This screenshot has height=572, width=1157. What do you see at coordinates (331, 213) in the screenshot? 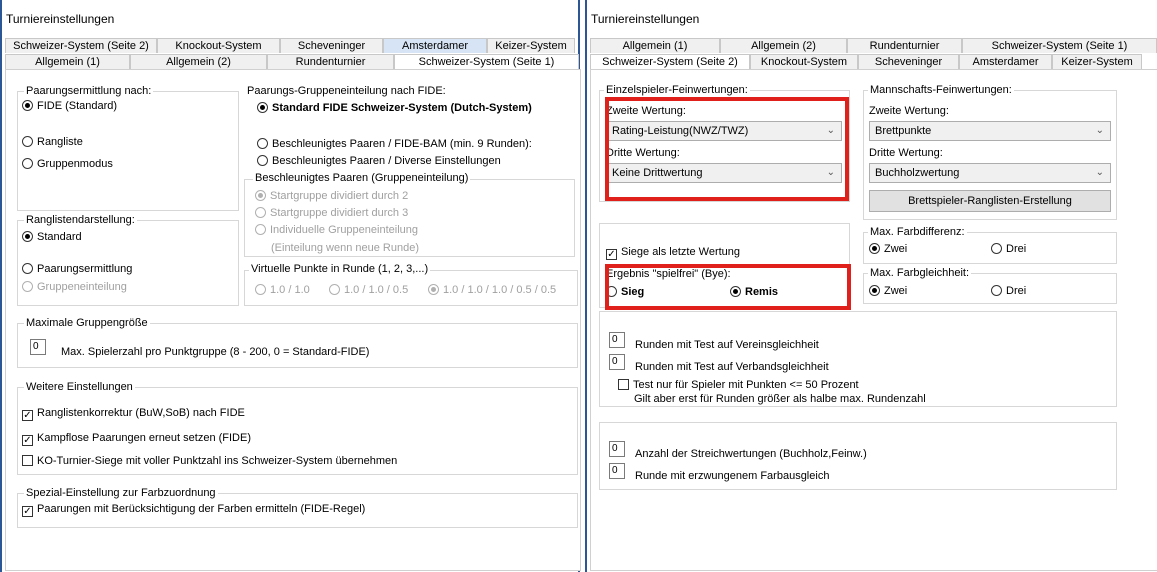
I see `radio-div-3: Startgruppe dividiert durch 3` at bounding box center [331, 213].